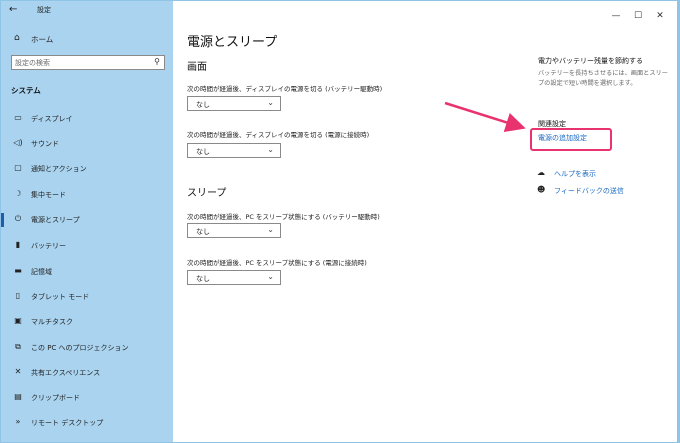 The image size is (680, 443). Describe the element at coordinates (18, 193) in the screenshot. I see `moon-icon: ☽` at that location.